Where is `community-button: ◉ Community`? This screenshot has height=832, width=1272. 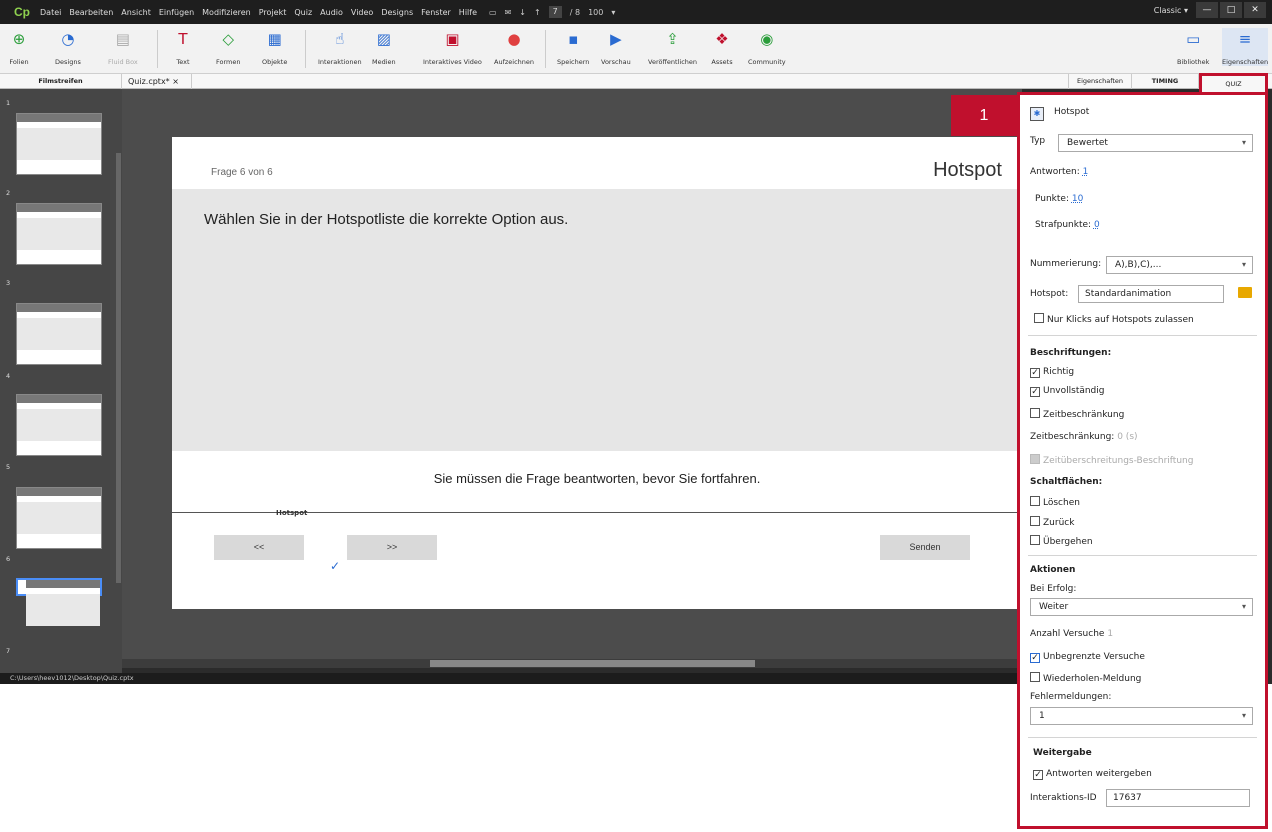
community-button: ◉ Community is located at coordinates (767, 47).